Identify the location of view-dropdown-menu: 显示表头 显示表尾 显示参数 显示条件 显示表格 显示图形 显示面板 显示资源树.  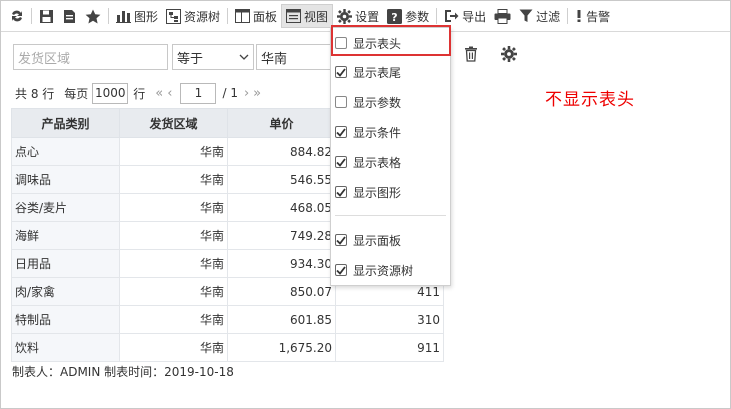
(390, 156).